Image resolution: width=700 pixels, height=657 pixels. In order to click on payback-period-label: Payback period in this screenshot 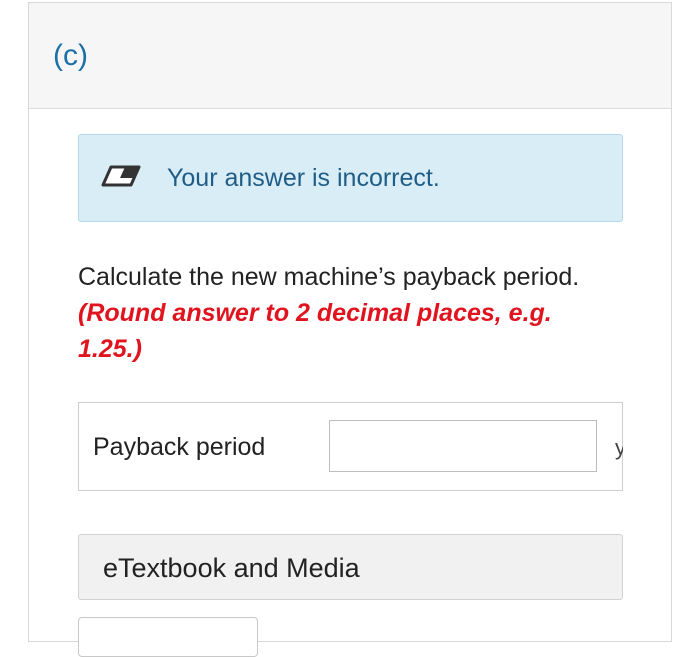, I will do `click(179, 447)`.